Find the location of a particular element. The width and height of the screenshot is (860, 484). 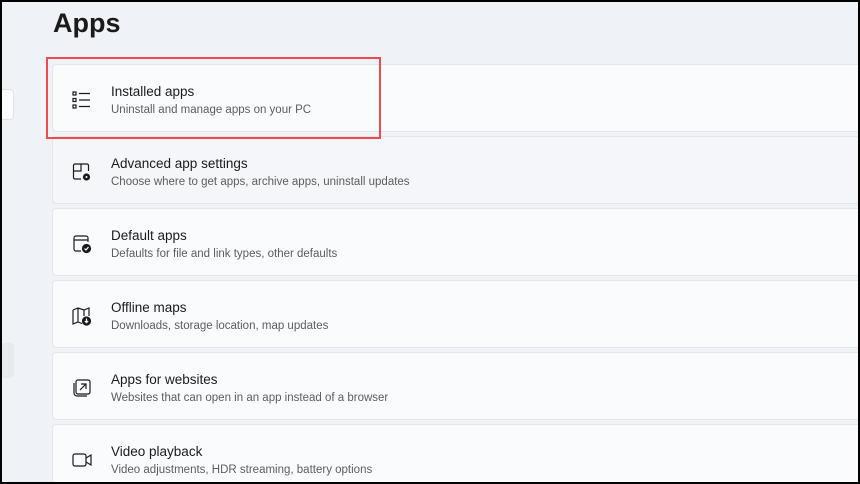

sidebar-search-box is located at coordinates (8, 104).